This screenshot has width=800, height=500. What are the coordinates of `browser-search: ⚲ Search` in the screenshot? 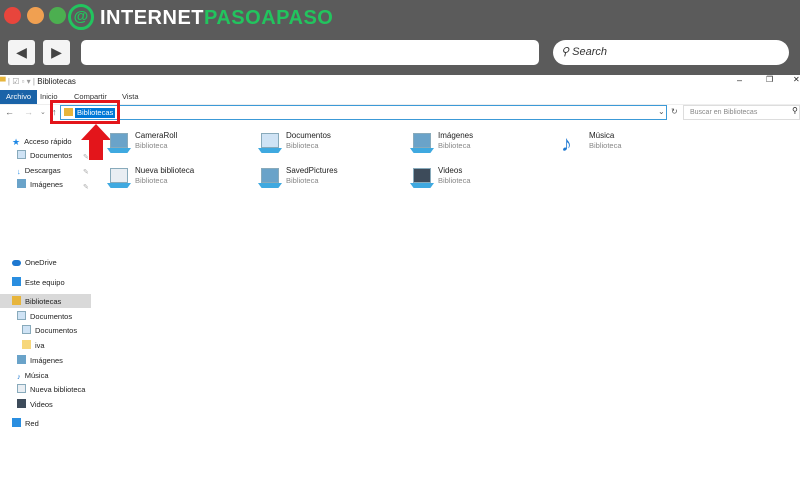 It's located at (671, 52).